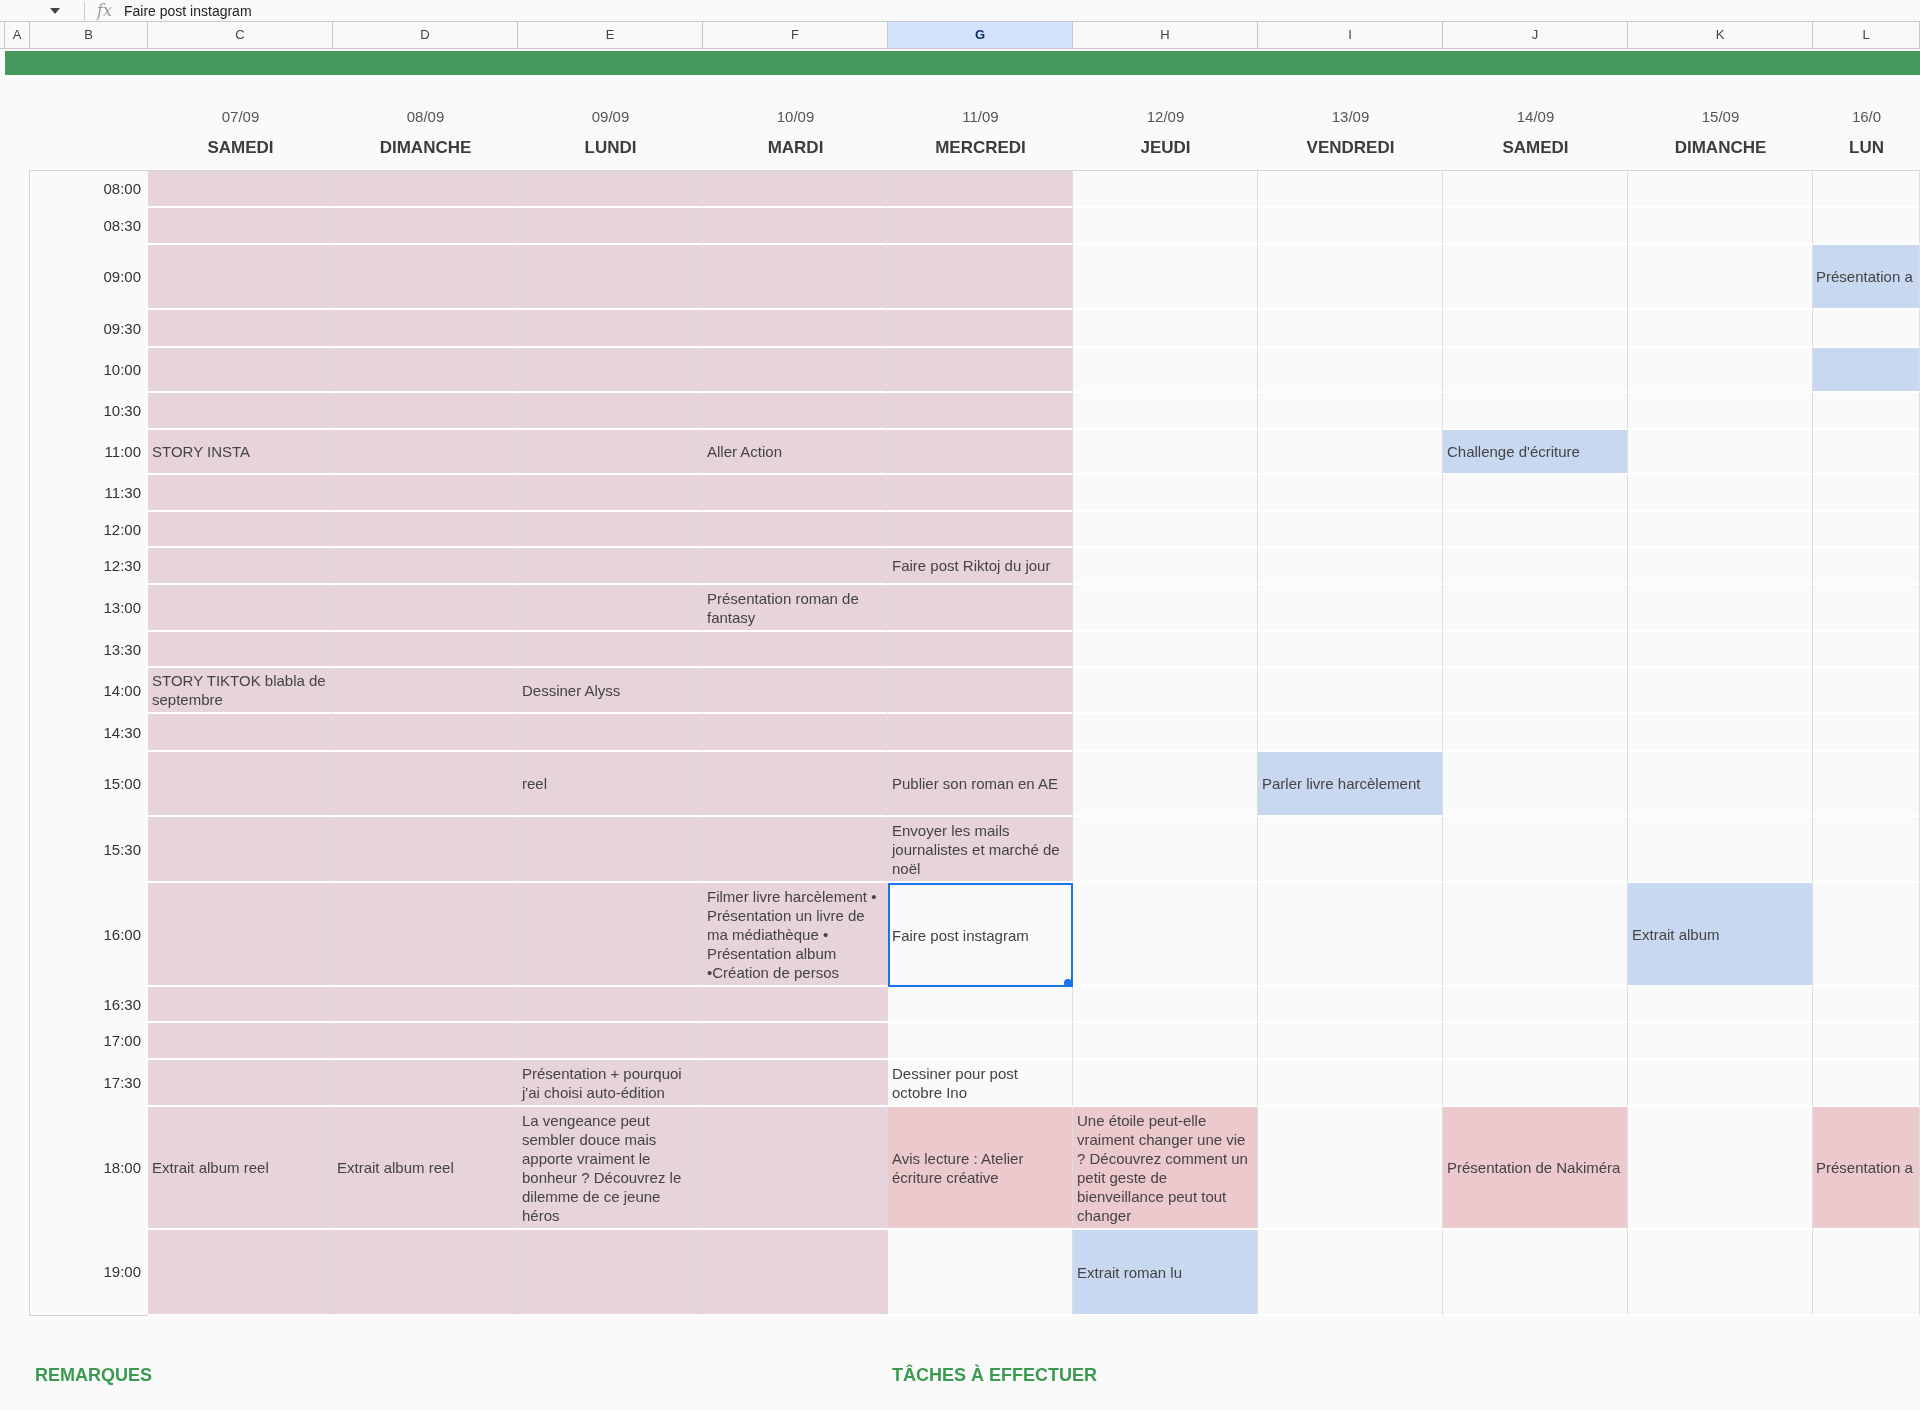  Describe the element at coordinates (1720, 935) in the screenshot. I see `spreadsheet-cell: Extrait album` at that location.